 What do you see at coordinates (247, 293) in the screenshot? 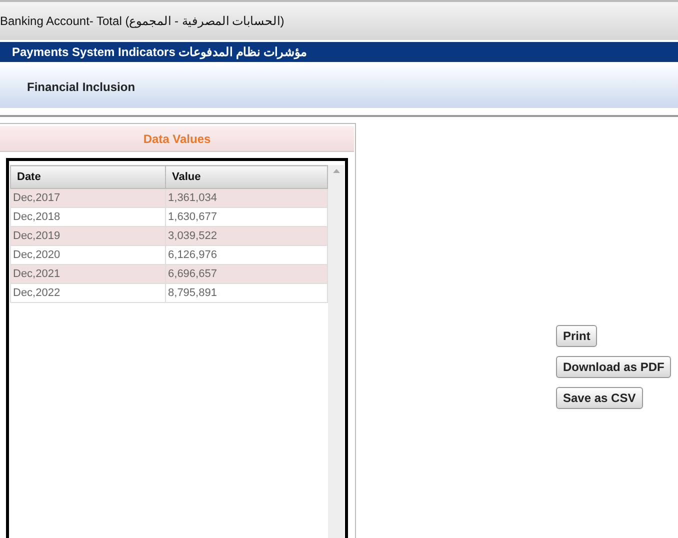
I see `table-cell: 8,795,891` at bounding box center [247, 293].